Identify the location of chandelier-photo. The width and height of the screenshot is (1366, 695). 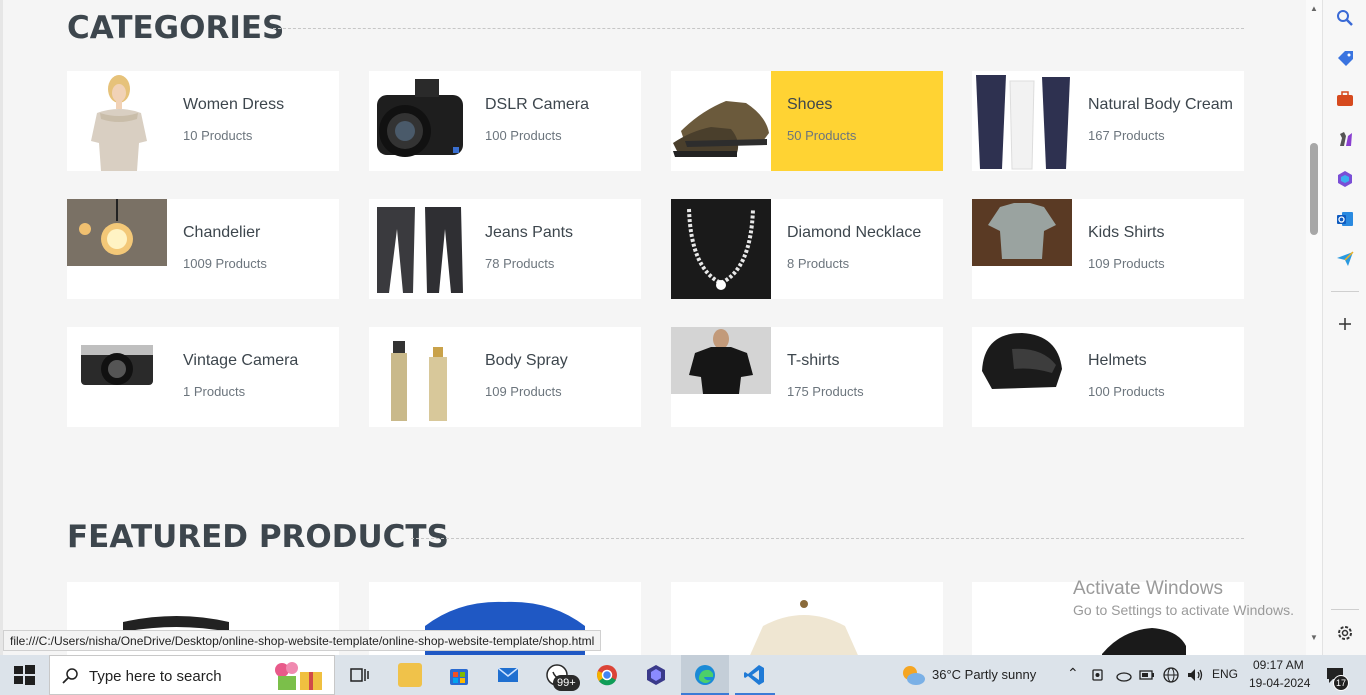
(117, 249).